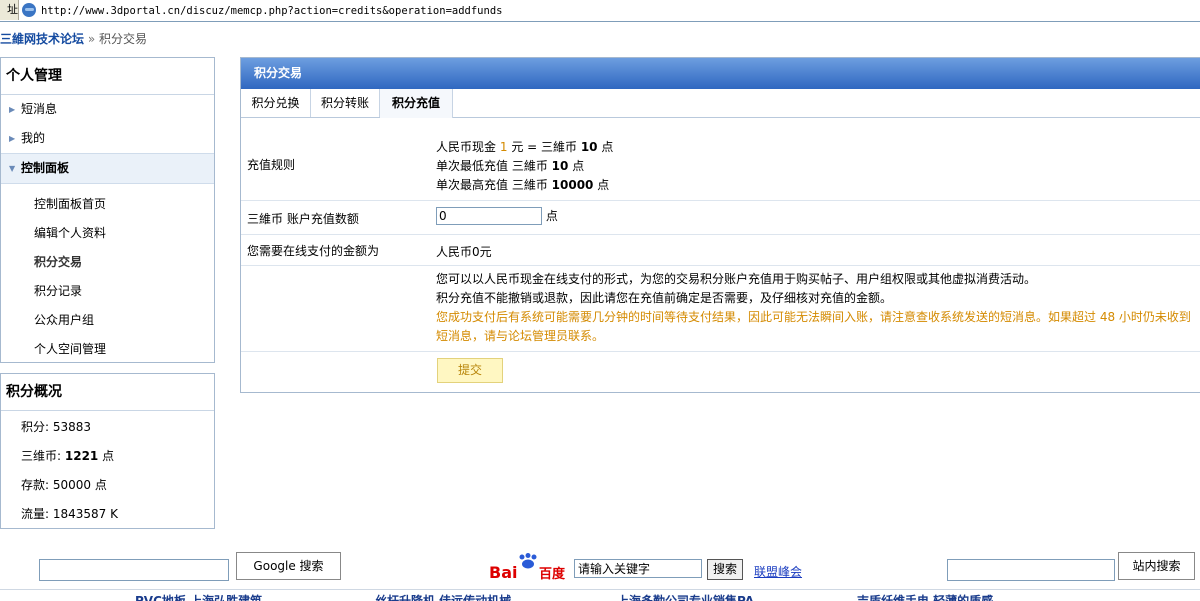 Image resolution: width=1200 pixels, height=601 pixels. Describe the element at coordinates (544, 147) in the screenshot. I see `rule-text: 元 = 三維币` at that location.